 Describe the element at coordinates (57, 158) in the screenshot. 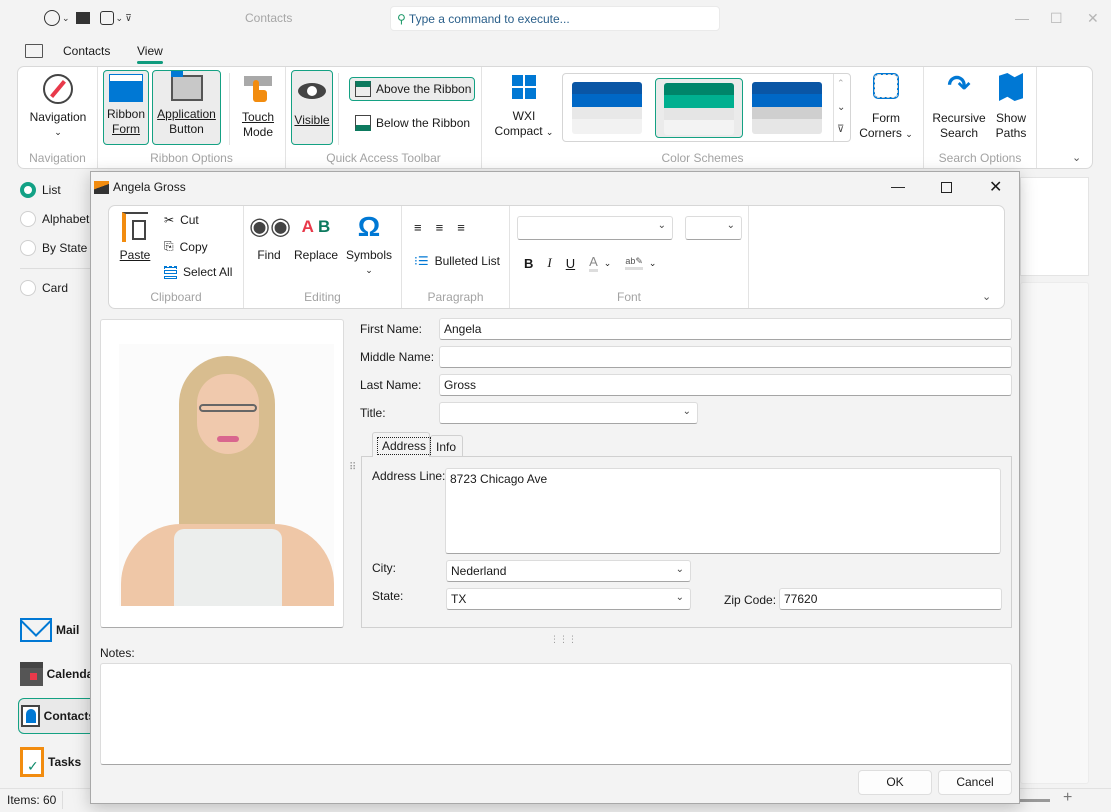

I see `group-label-navigation: Navigation` at that location.